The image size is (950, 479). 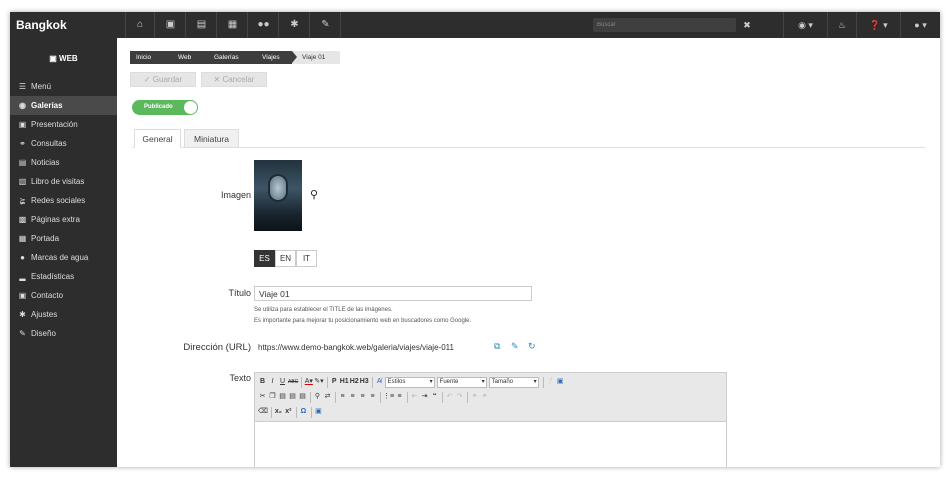 I want to click on sidebar-item-noticias: ▤ Noticias, so click(x=63, y=162).